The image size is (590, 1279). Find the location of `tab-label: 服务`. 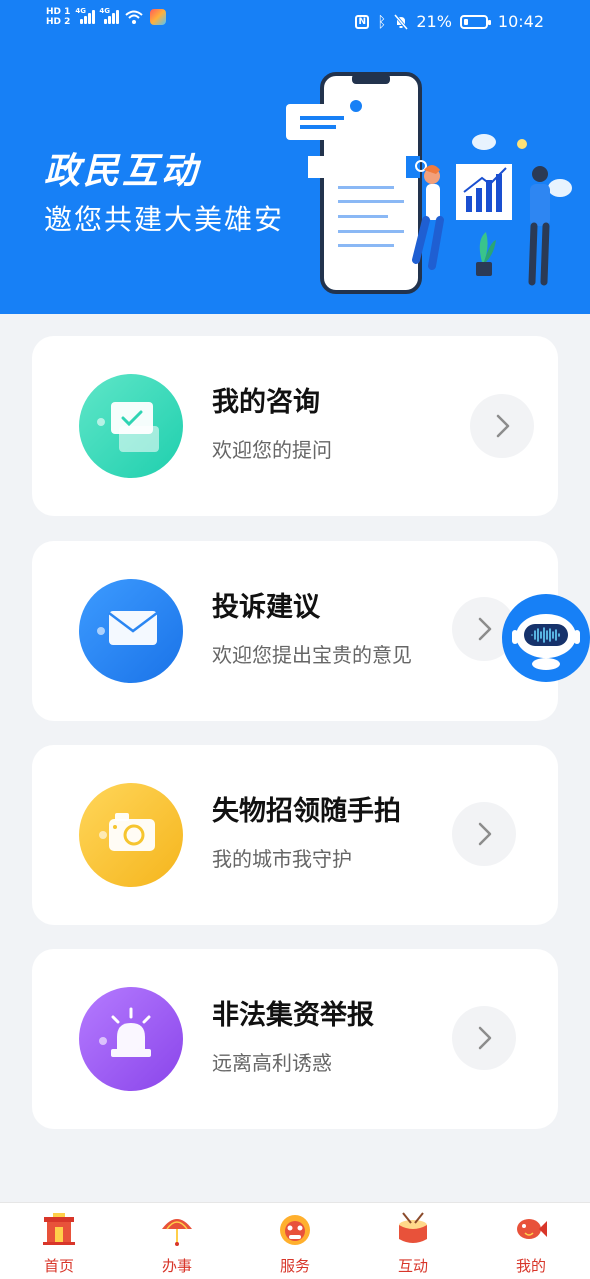

tab-label: 服务 is located at coordinates (294, 1266).